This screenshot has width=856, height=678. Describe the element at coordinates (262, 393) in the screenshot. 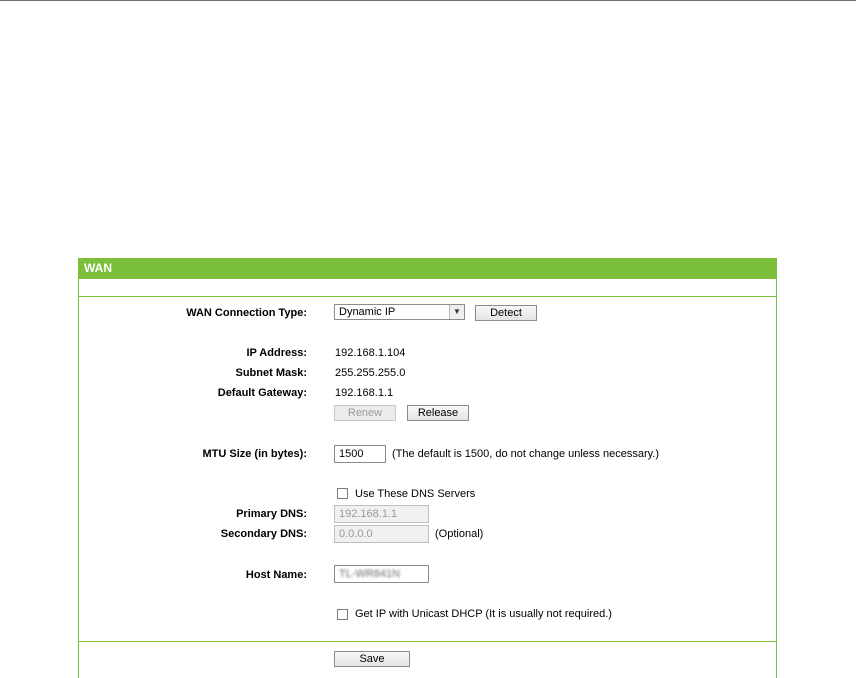

I see `default-gateway-label: Default Gateway:` at that location.